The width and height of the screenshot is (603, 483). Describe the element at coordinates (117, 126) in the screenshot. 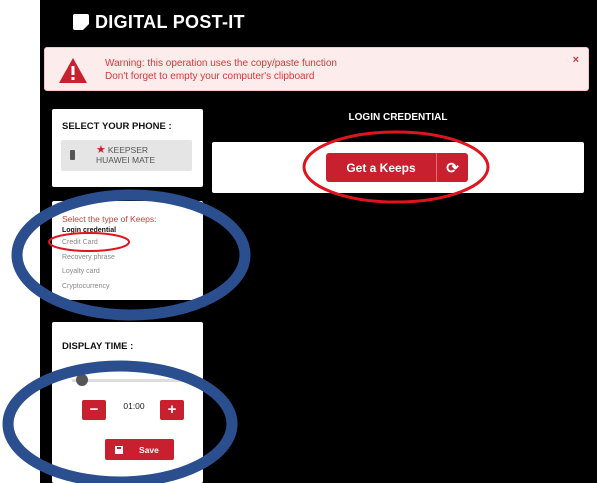

I see `phone-card-title: SELECT YOUR PHONE :` at that location.